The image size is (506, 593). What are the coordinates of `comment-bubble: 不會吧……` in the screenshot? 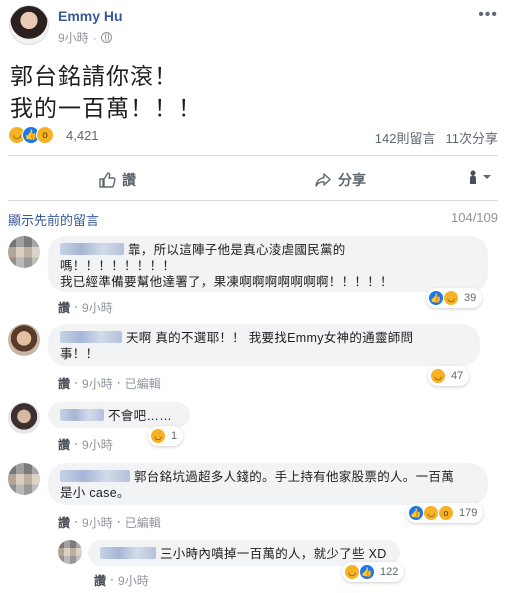 It's located at (119, 415).